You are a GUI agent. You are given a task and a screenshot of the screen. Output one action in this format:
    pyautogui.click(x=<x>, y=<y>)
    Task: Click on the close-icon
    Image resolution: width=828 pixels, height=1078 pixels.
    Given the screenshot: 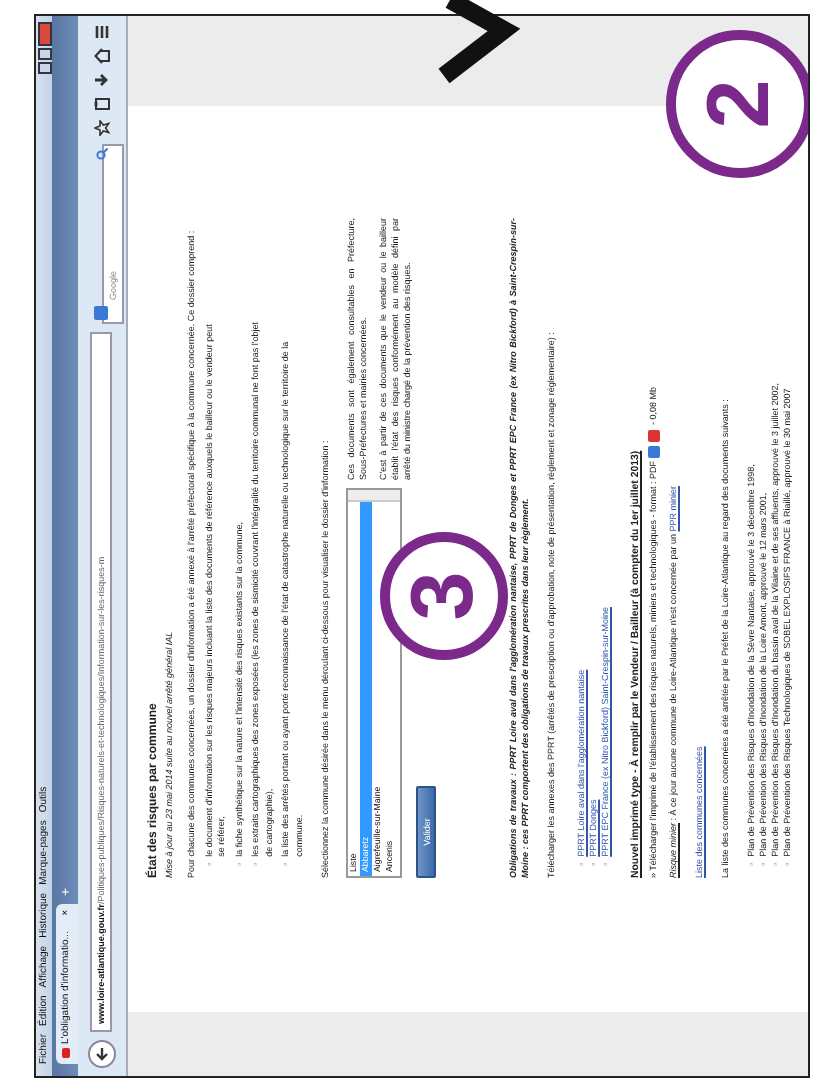 What is the action you would take?
    pyautogui.click(x=44, y=34)
    